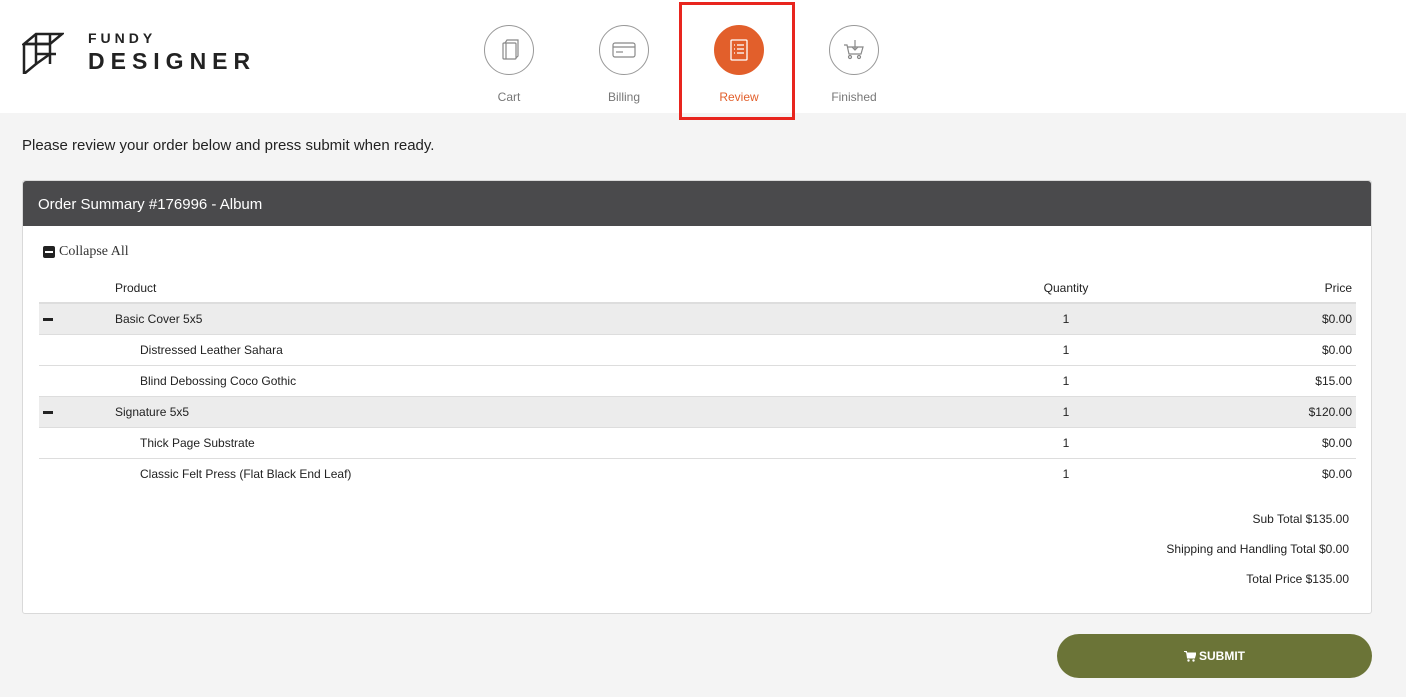  I want to click on step-billing-label: Billing, so click(623, 97).